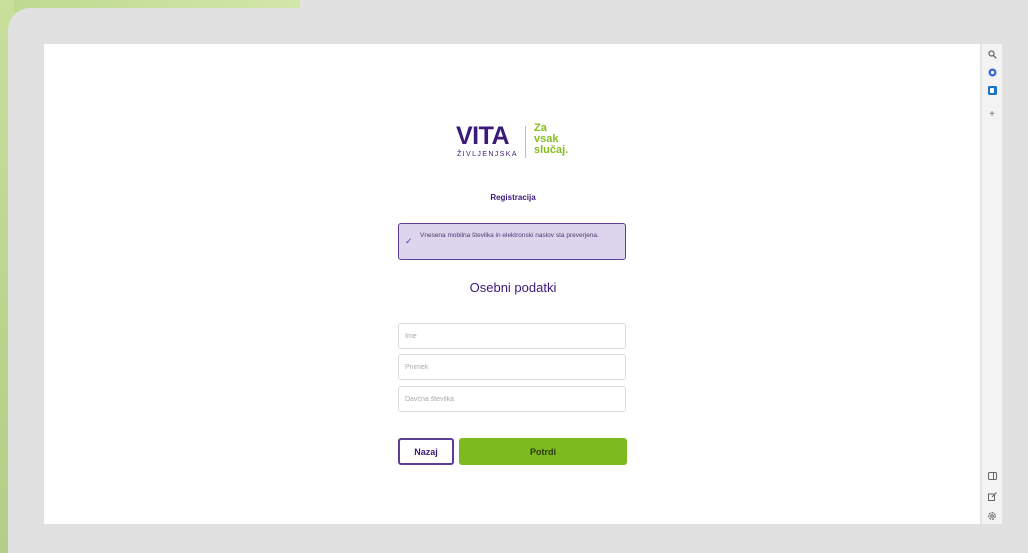 This screenshot has width=1028, height=553. I want to click on back-button: Nazaj, so click(426, 451).